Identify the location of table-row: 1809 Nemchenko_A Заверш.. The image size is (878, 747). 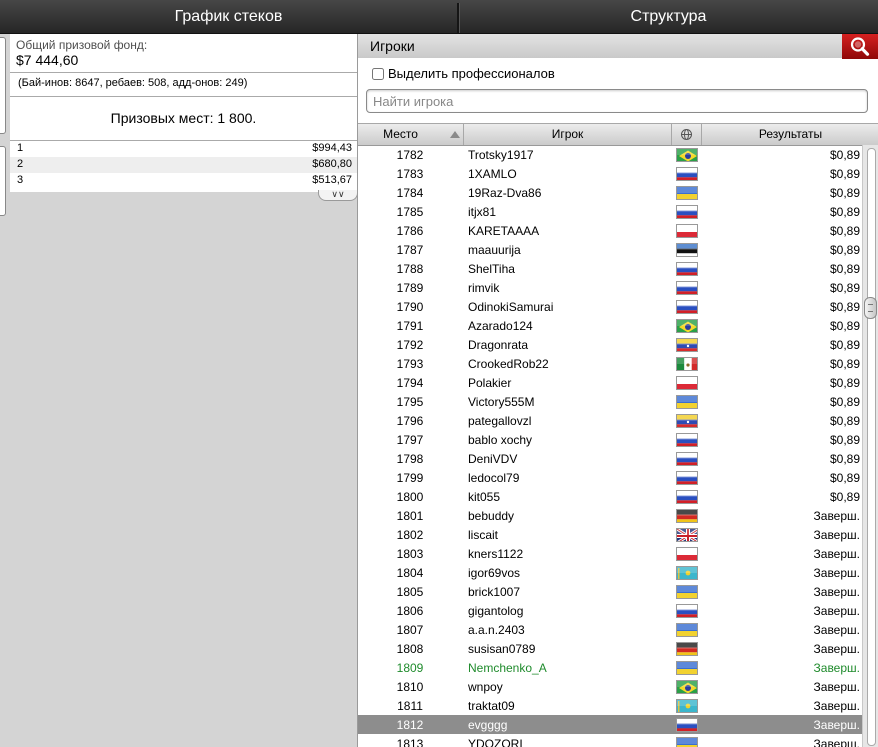
(610, 667).